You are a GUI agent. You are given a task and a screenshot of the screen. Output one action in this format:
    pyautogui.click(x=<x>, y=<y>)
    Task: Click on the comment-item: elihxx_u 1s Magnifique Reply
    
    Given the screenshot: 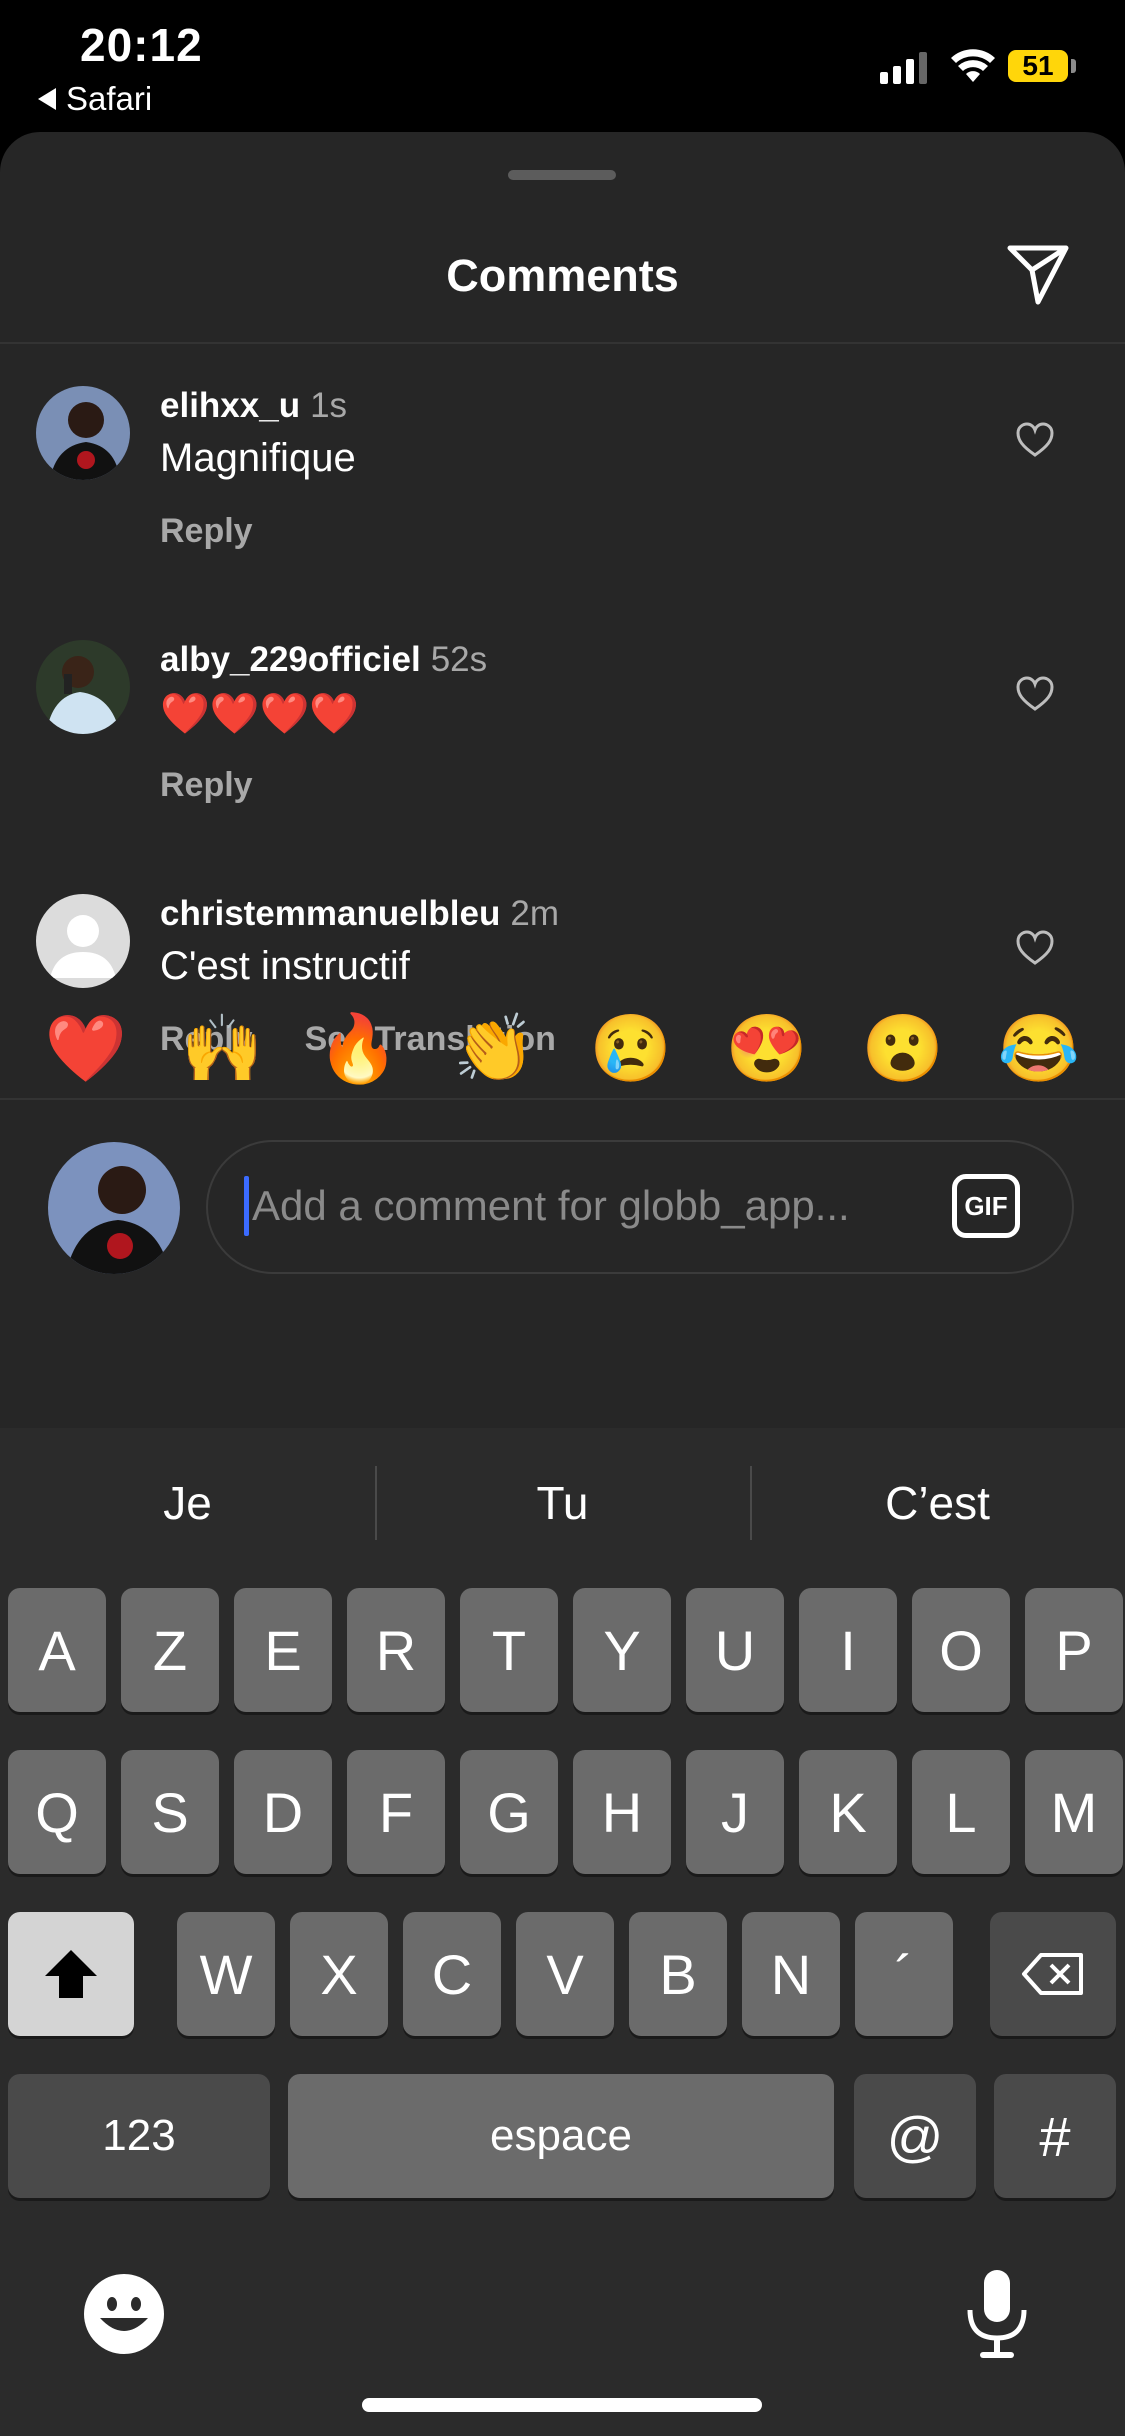 What is the action you would take?
    pyautogui.click(x=562, y=496)
    